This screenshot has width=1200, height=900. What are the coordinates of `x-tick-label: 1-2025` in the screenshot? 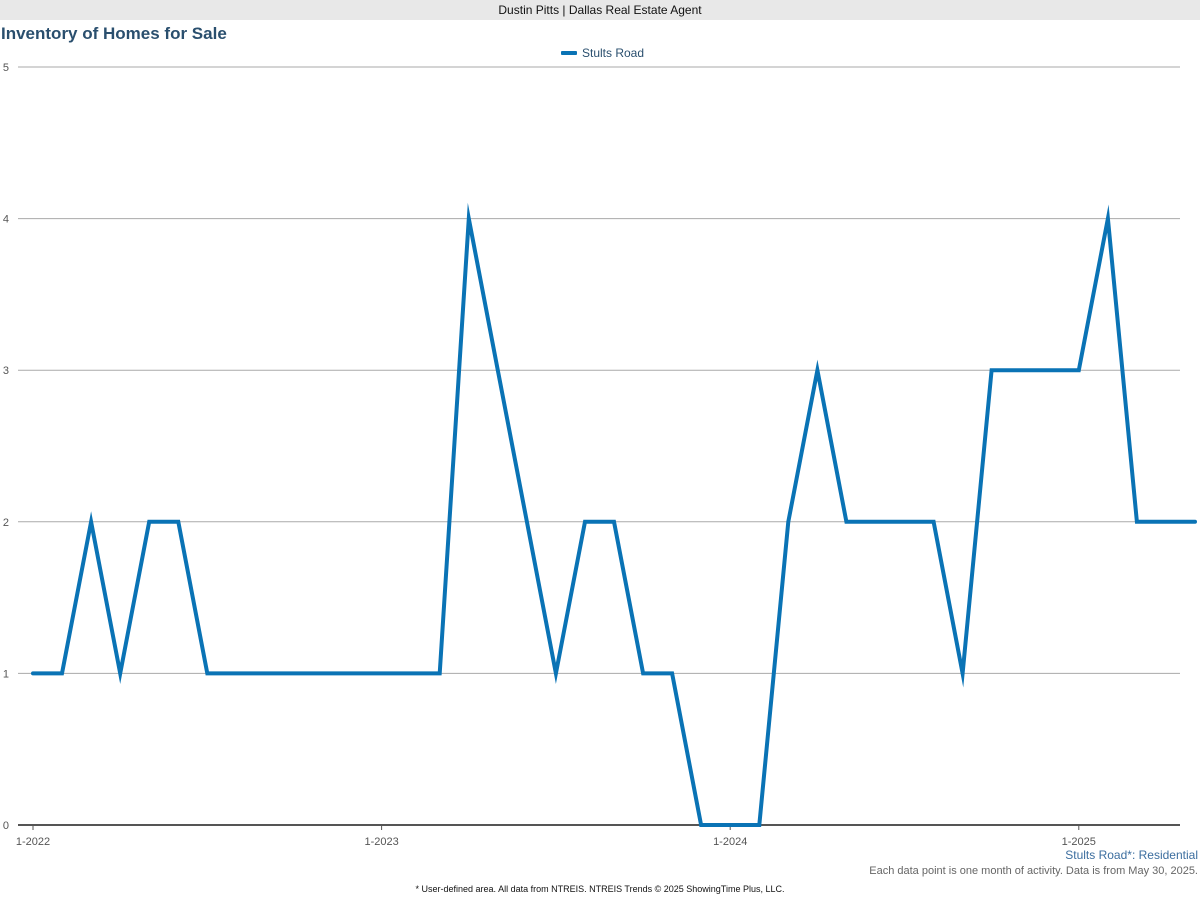 It's located at (1079, 842).